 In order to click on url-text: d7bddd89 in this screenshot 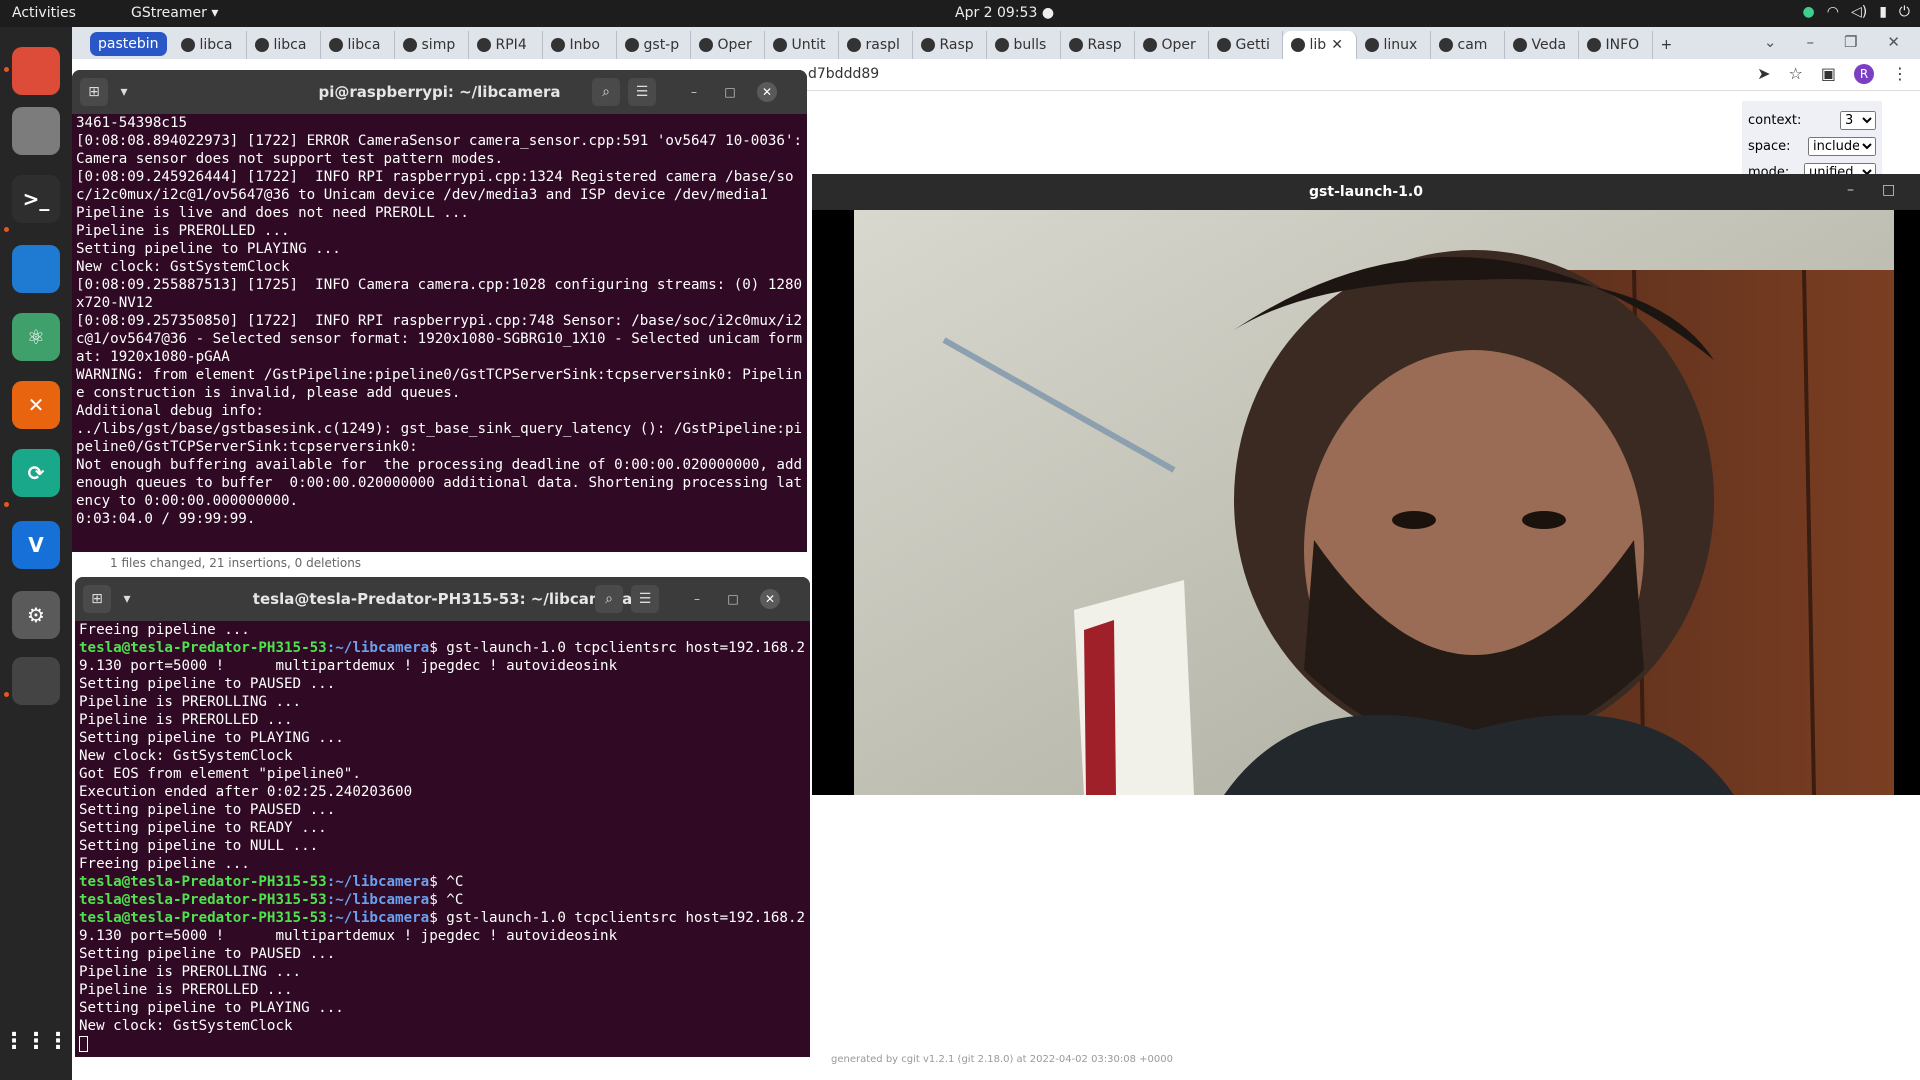, I will do `click(843, 74)`.